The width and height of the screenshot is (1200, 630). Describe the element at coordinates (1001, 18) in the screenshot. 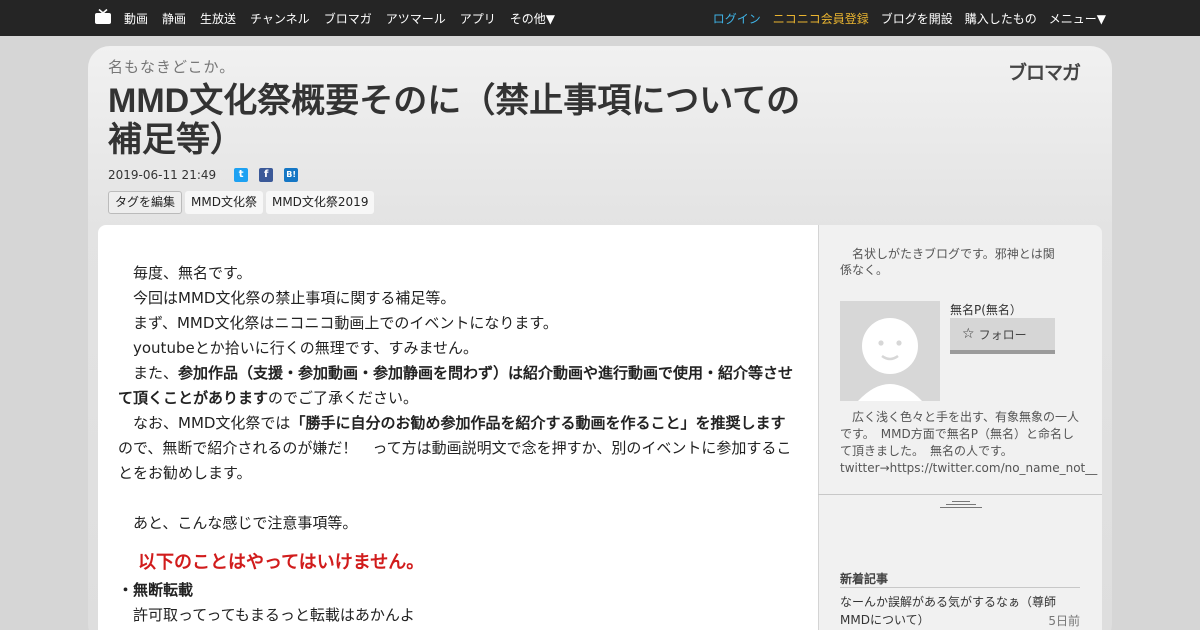

I see `purchased-link: 購入したもの` at that location.